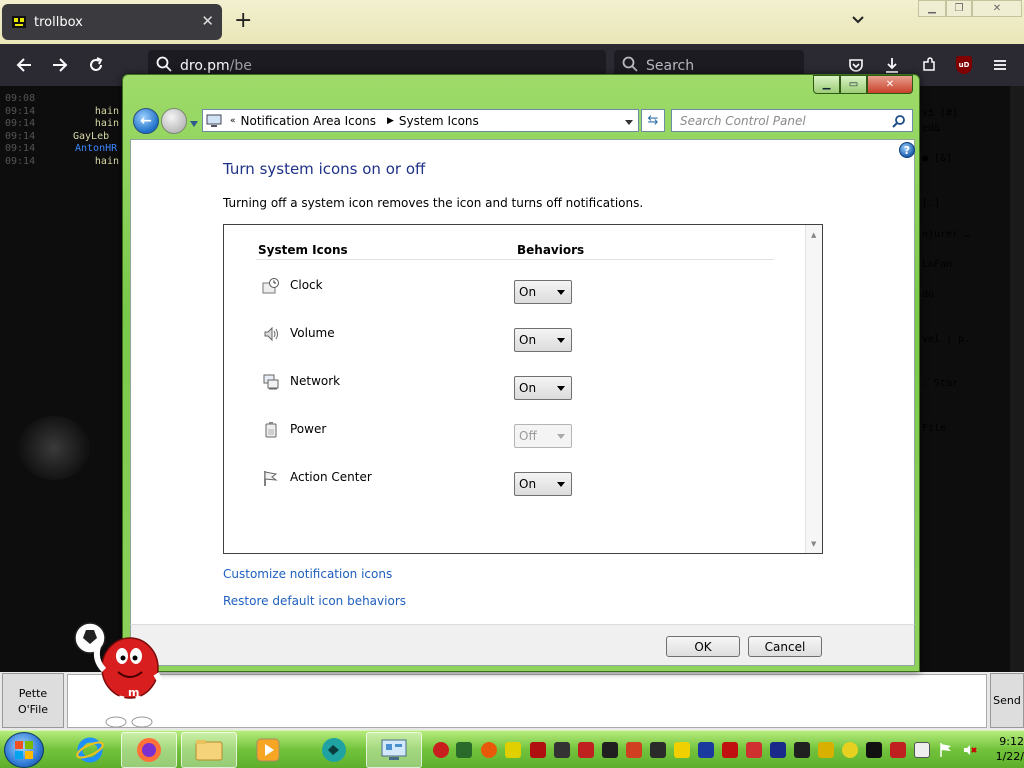 This screenshot has height=768, width=1024. I want to click on userlist-entry: vel | p., so click(946, 339).